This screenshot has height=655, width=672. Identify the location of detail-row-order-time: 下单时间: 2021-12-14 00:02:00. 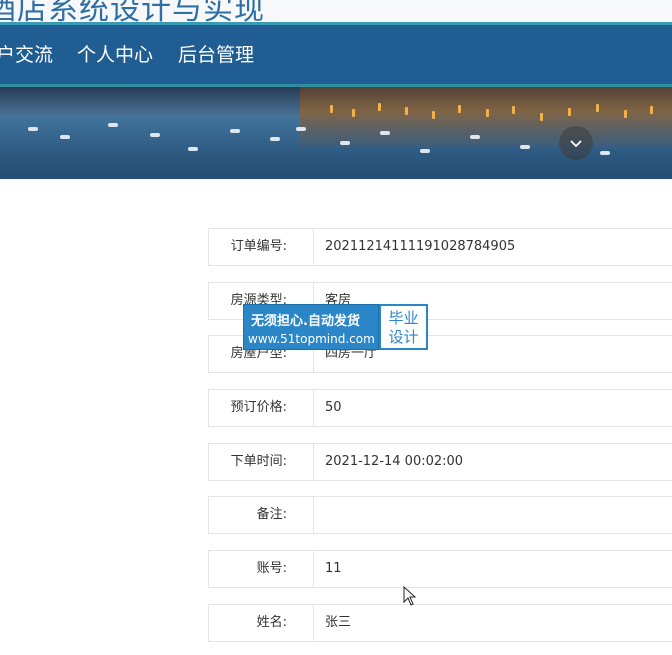
(440, 462).